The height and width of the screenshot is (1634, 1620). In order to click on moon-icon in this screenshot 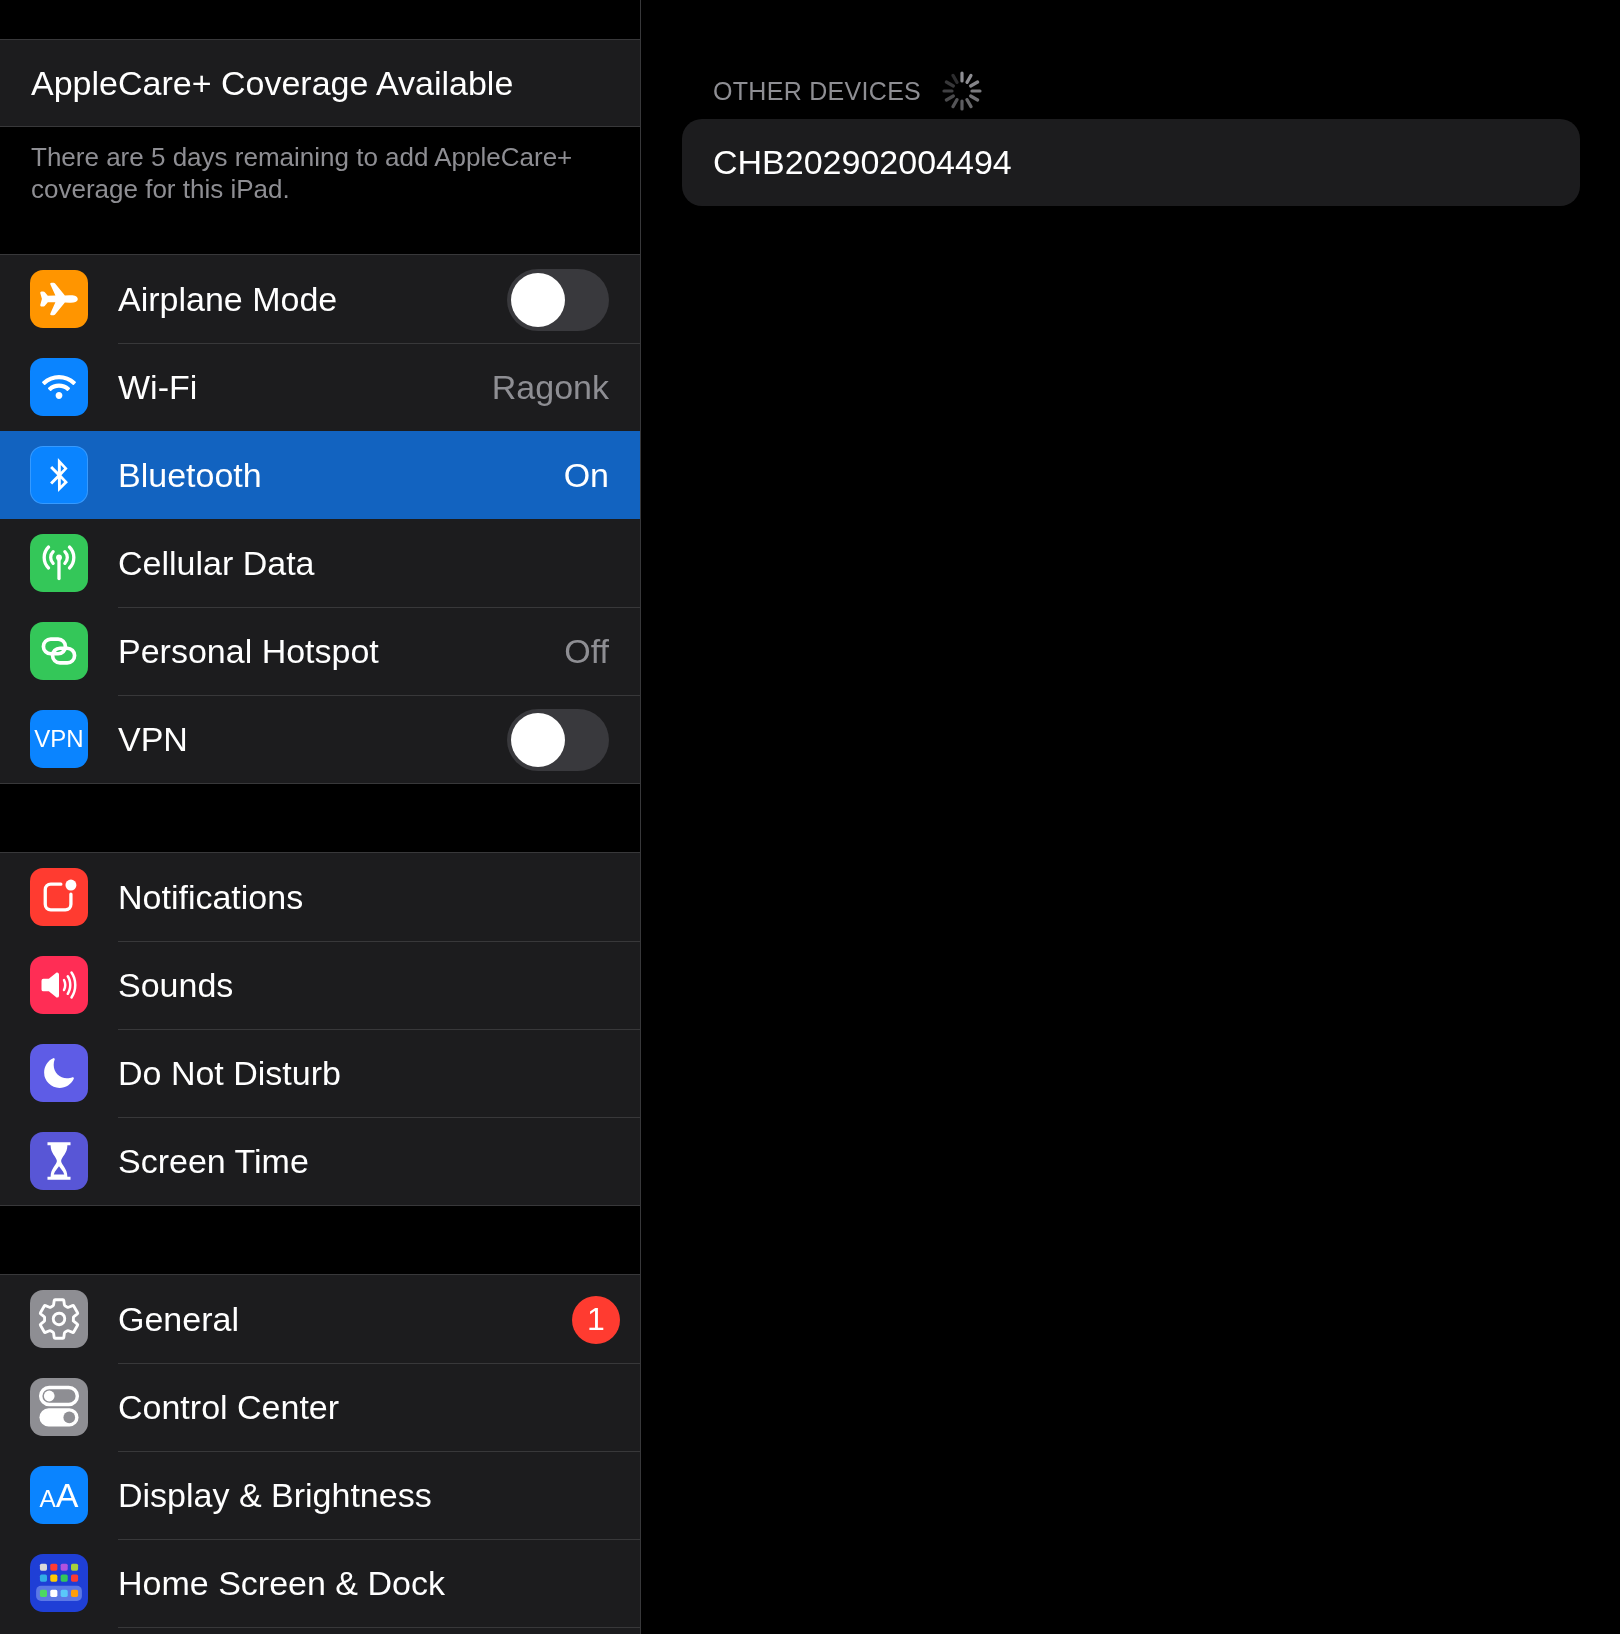, I will do `click(59, 1073)`.